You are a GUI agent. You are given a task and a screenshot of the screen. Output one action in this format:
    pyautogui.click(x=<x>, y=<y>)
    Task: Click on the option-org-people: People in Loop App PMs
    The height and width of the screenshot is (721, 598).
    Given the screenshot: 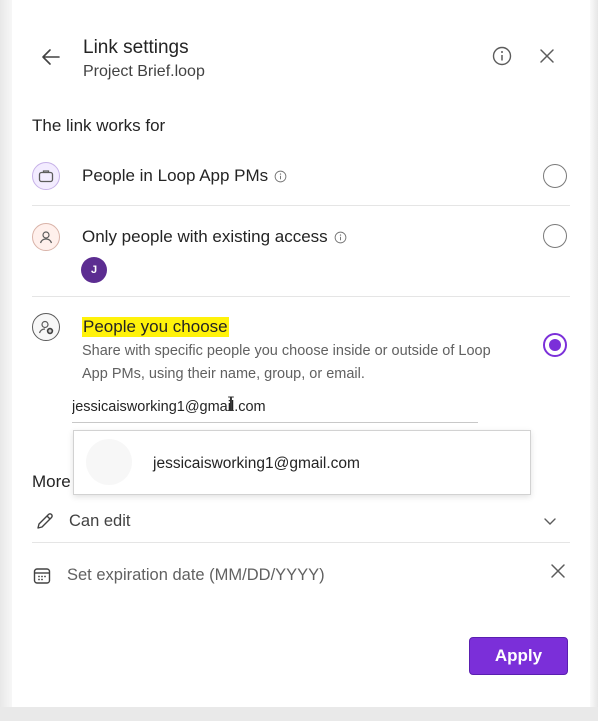 What is the action you would take?
    pyautogui.click(x=184, y=176)
    